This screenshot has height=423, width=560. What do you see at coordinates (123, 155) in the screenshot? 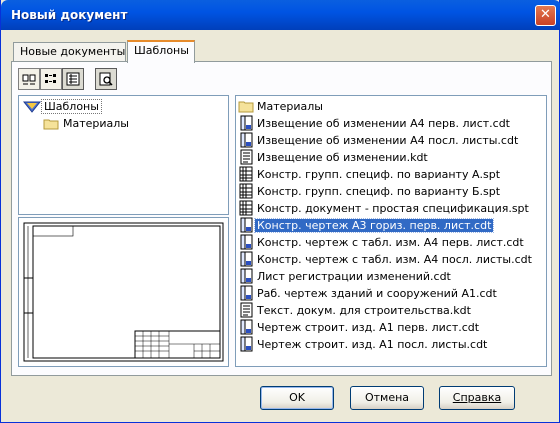
I see `folder-tree: Шаблоны Материалы` at bounding box center [123, 155].